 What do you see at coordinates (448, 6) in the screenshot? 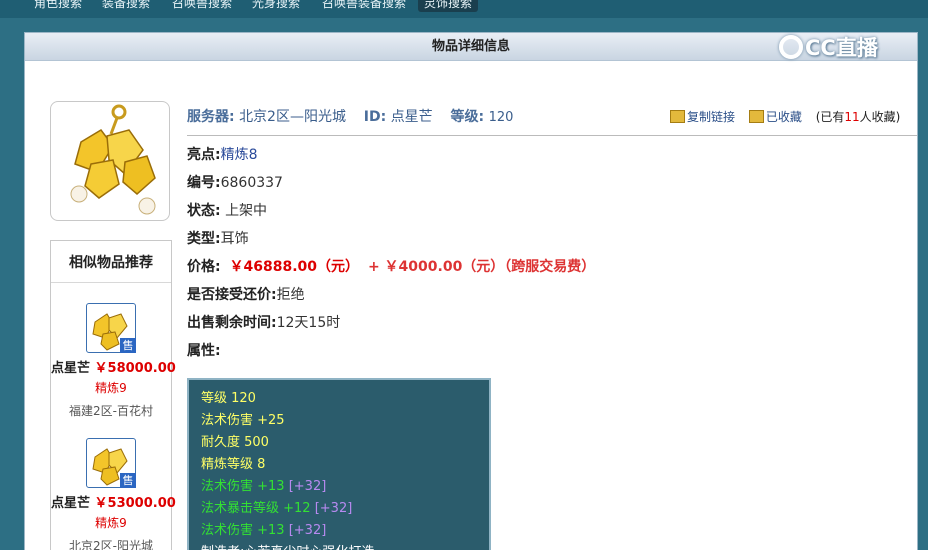
I see `tab-ornament-search: 灵饰搜索` at bounding box center [448, 6].